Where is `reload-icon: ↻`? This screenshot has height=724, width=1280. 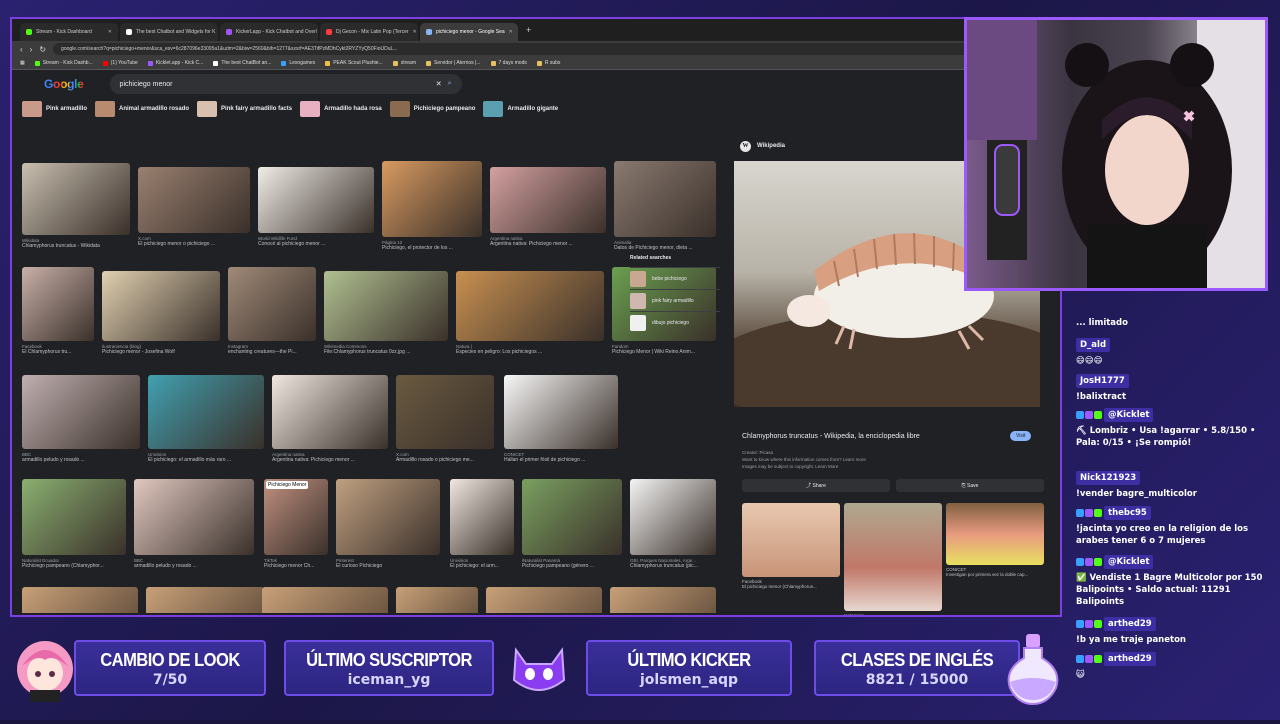 reload-icon: ↻ is located at coordinates (42, 49).